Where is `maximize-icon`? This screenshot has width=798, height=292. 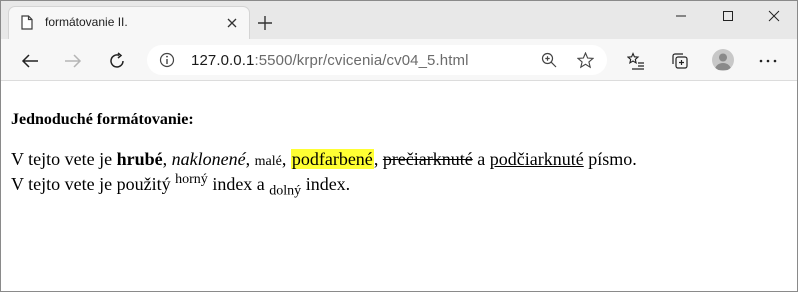
maximize-icon is located at coordinates (728, 16).